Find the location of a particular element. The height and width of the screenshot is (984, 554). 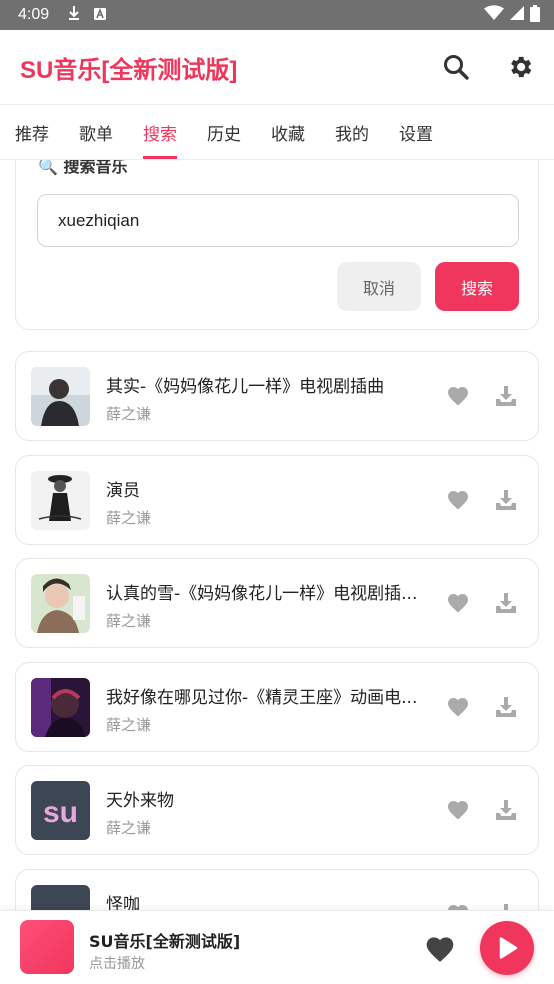

player-title: SU音乐[全新测试版] is located at coordinates (165, 941).